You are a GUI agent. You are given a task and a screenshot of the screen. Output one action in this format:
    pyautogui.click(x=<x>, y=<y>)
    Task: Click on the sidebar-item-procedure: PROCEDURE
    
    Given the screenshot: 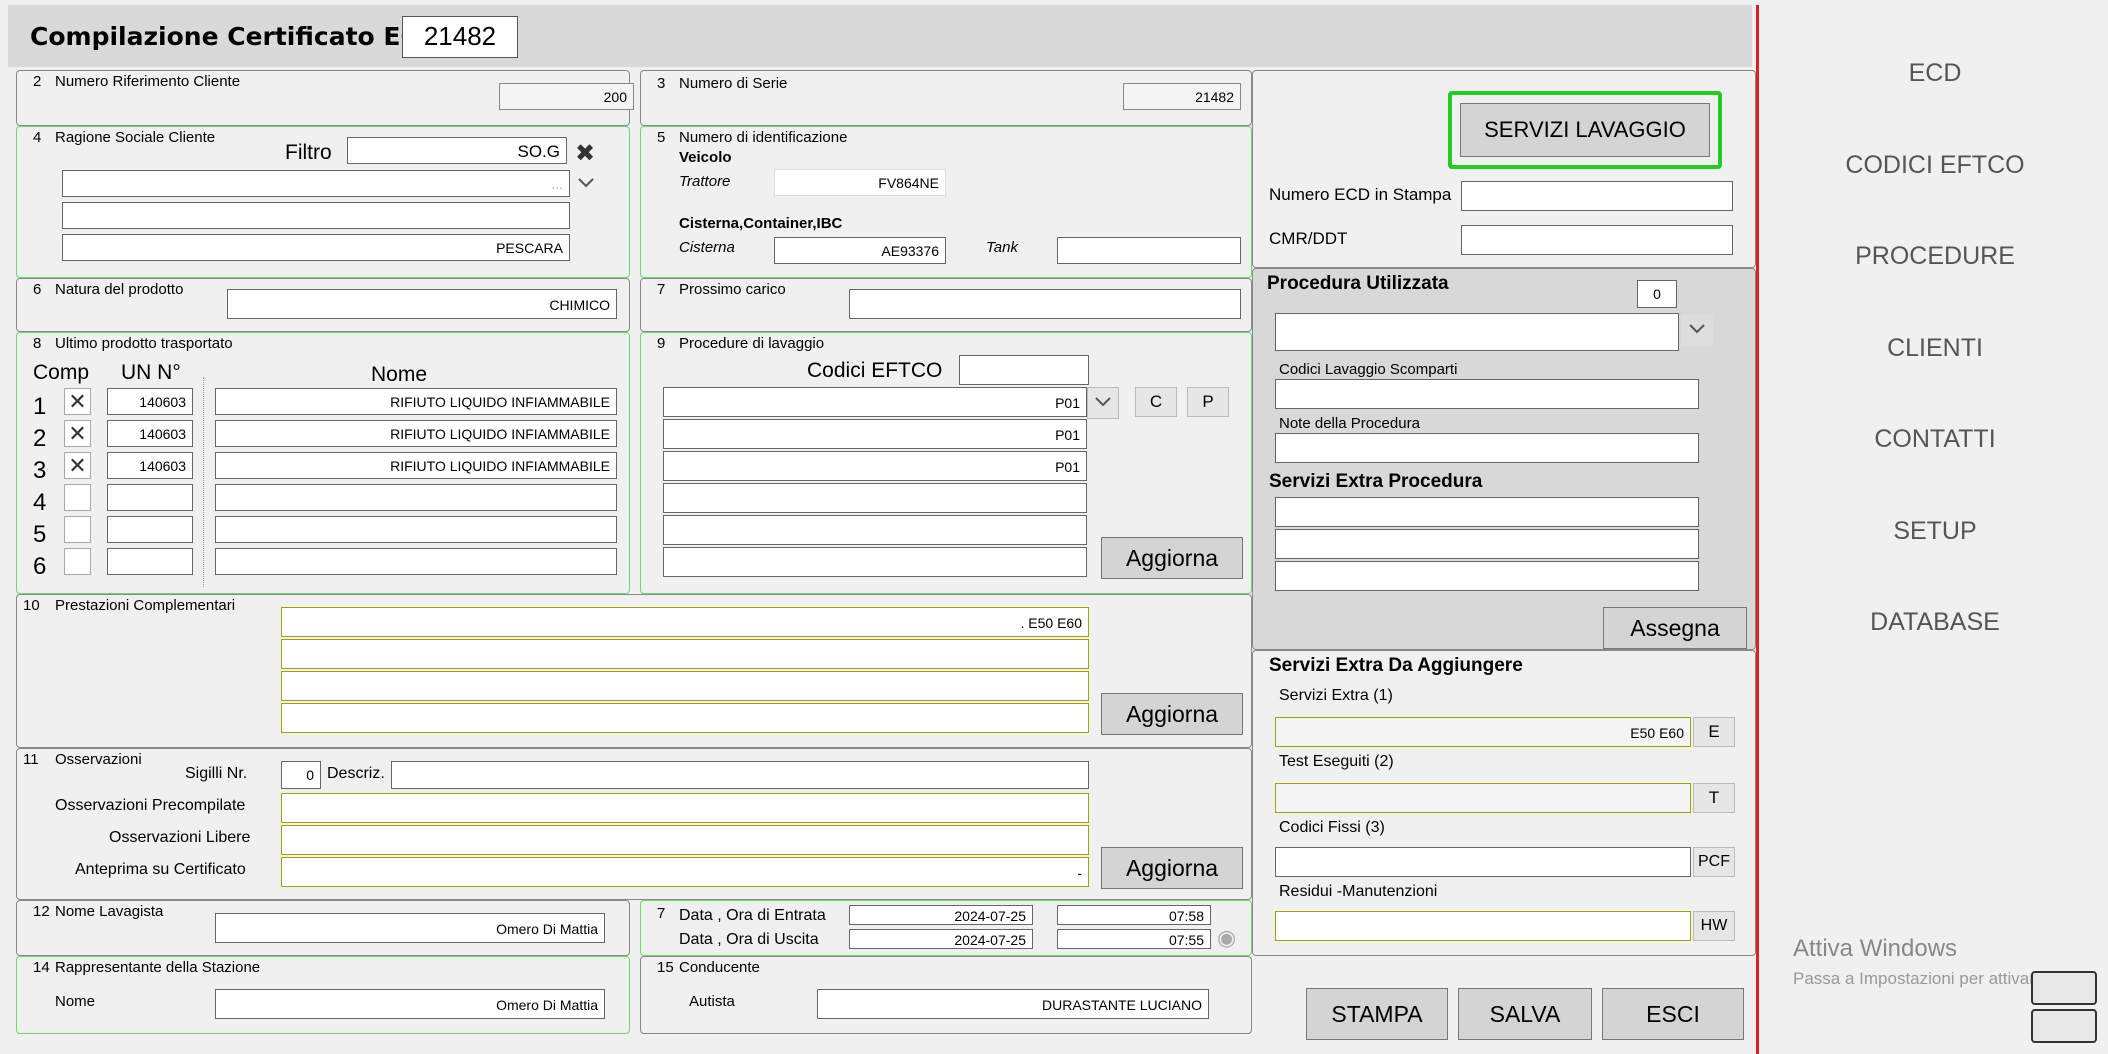 What is the action you would take?
    pyautogui.click(x=1933, y=256)
    